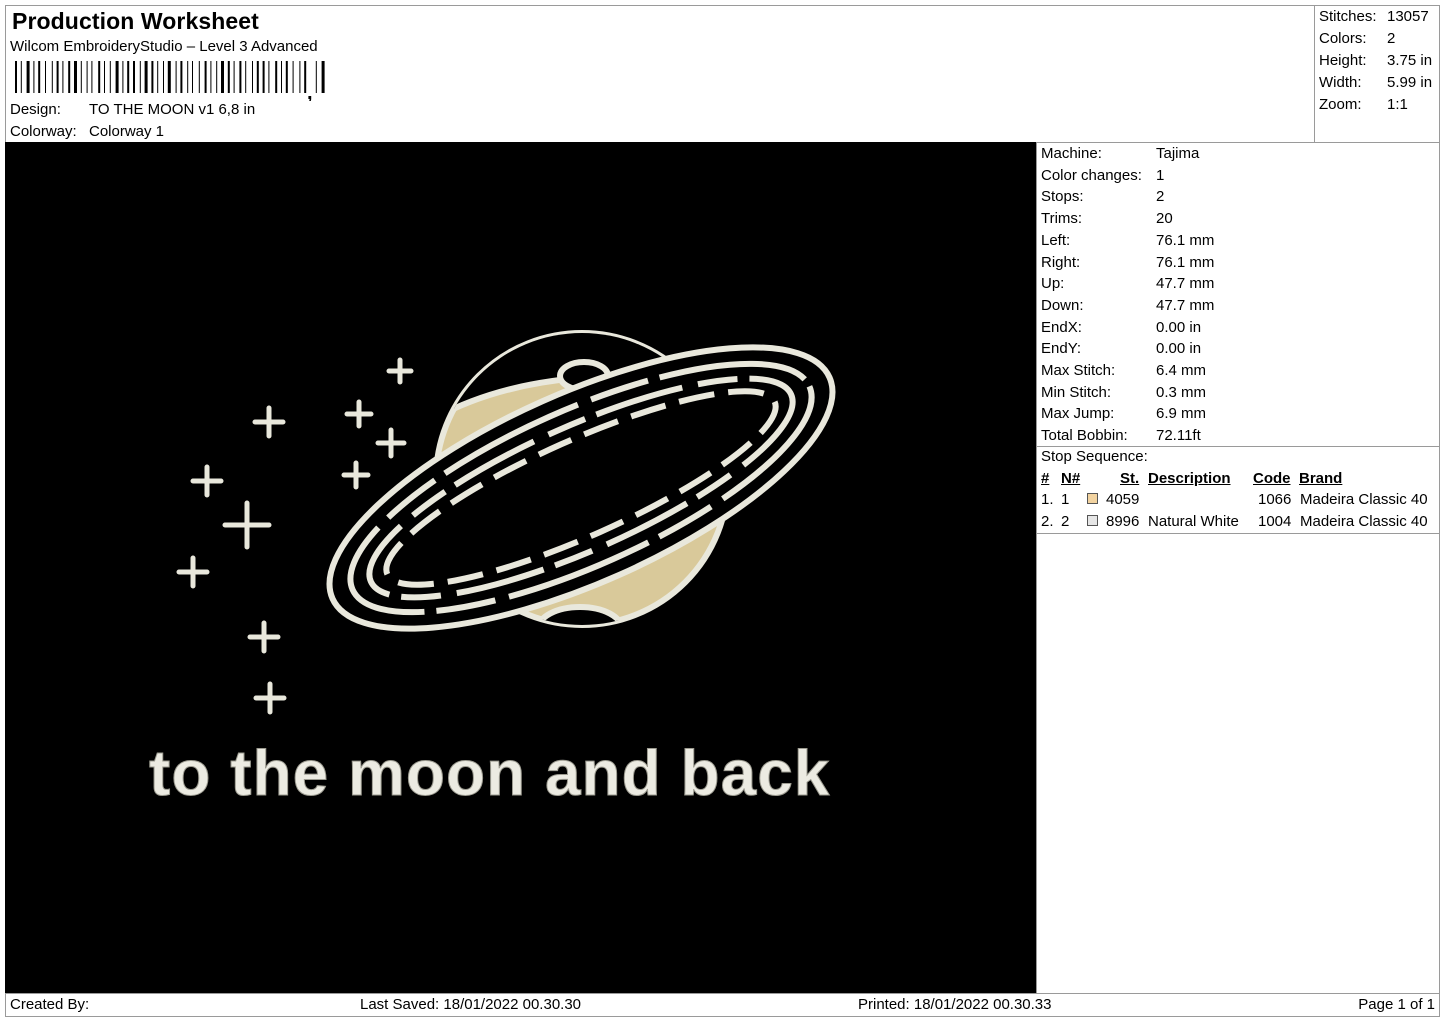 The width and height of the screenshot is (1445, 1021). I want to click on machine-info-row: Down: 47.7 mm, so click(1127, 305).